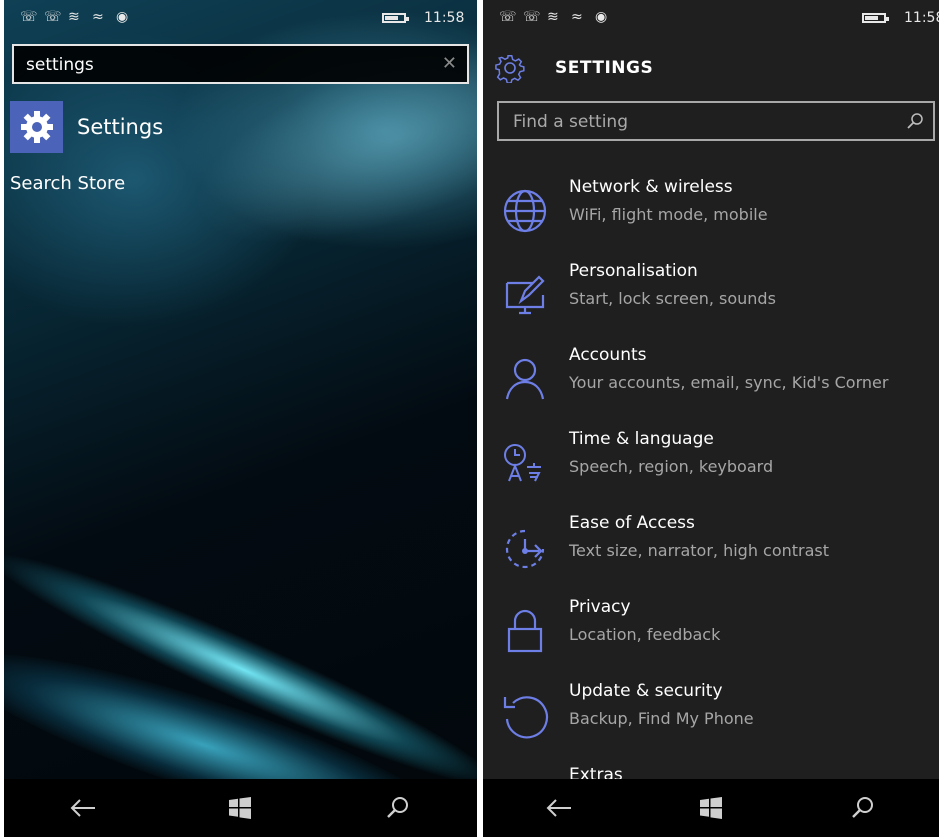 This screenshot has height=837, width=939. I want to click on category-subtitle: Backup, Find My Phone, so click(661, 718).